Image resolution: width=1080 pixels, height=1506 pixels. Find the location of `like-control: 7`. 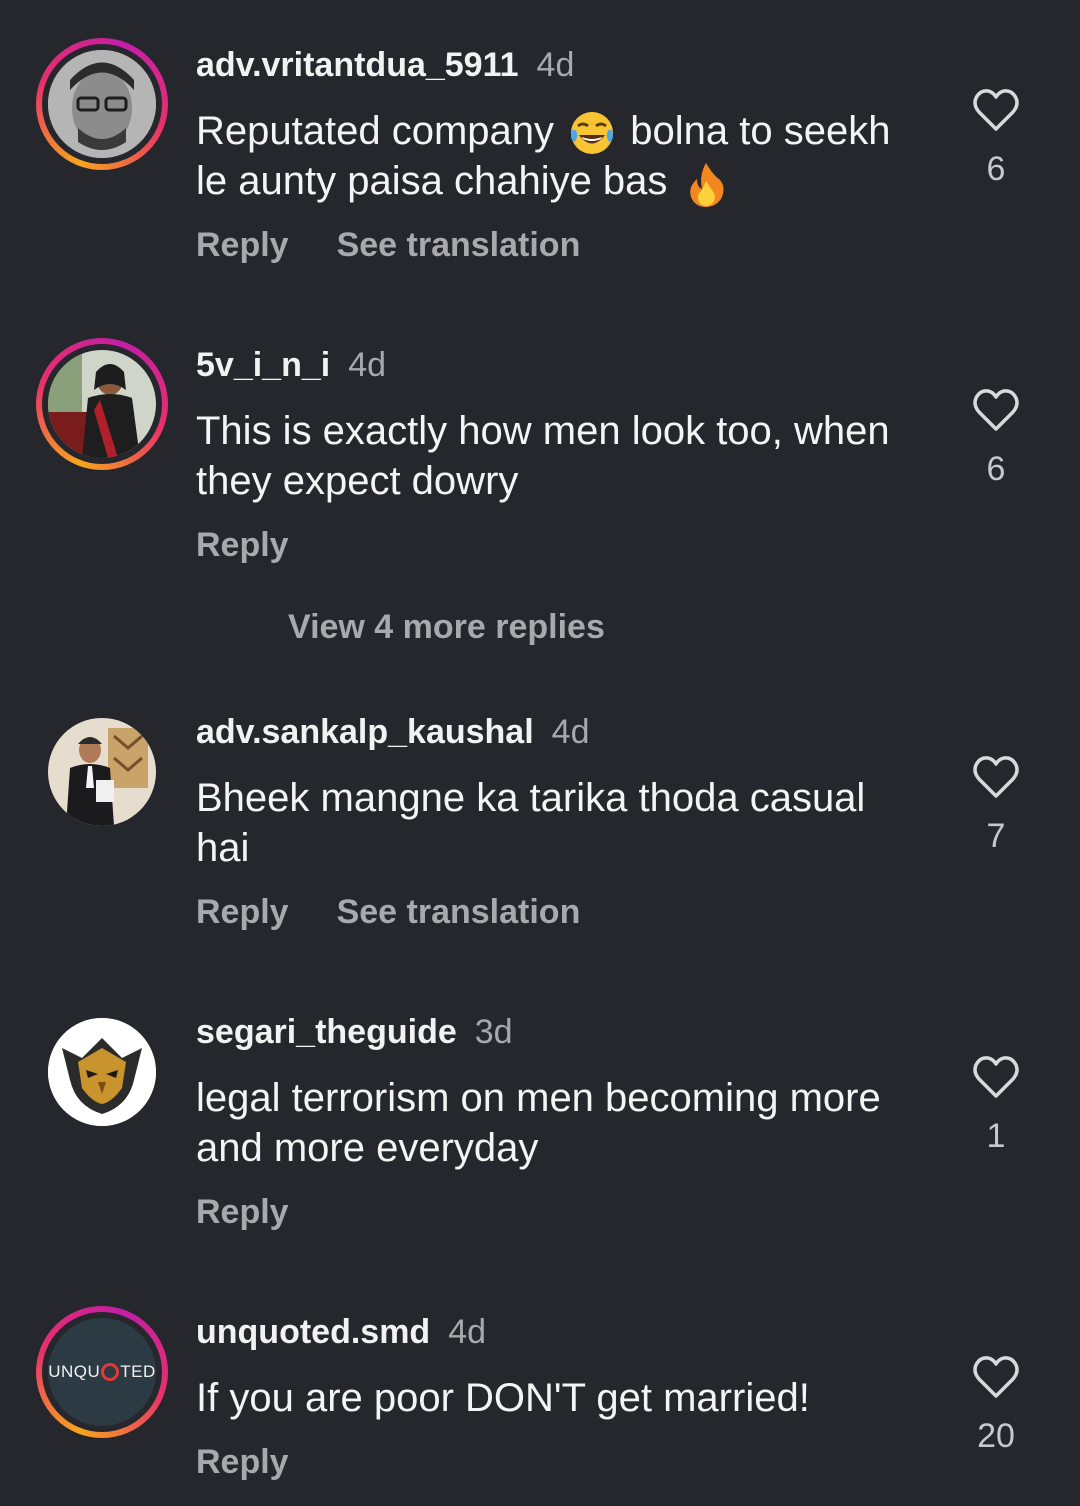

like-control: 7 is located at coordinates (996, 805).